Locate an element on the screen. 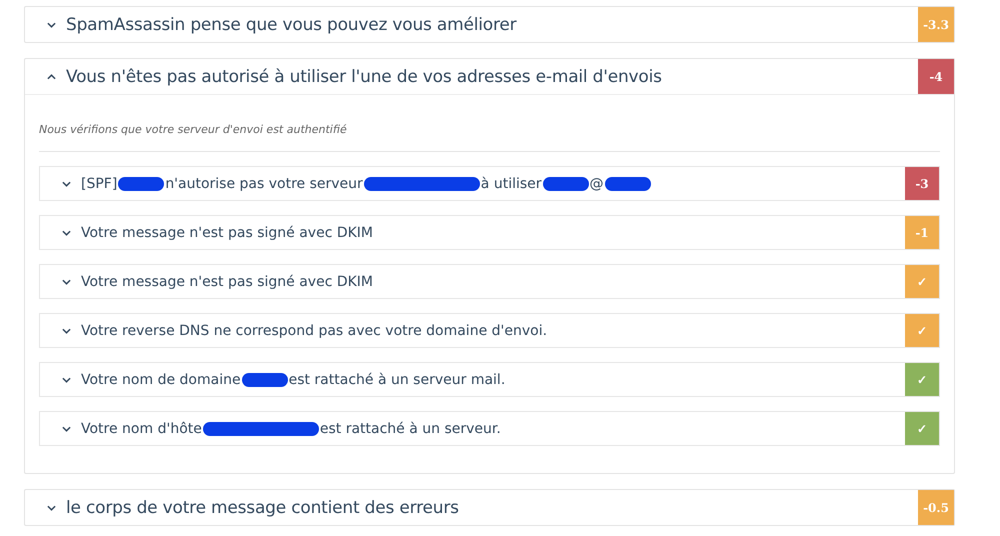 This screenshot has width=1000, height=536. check-text: à utiliser is located at coordinates (511, 184).